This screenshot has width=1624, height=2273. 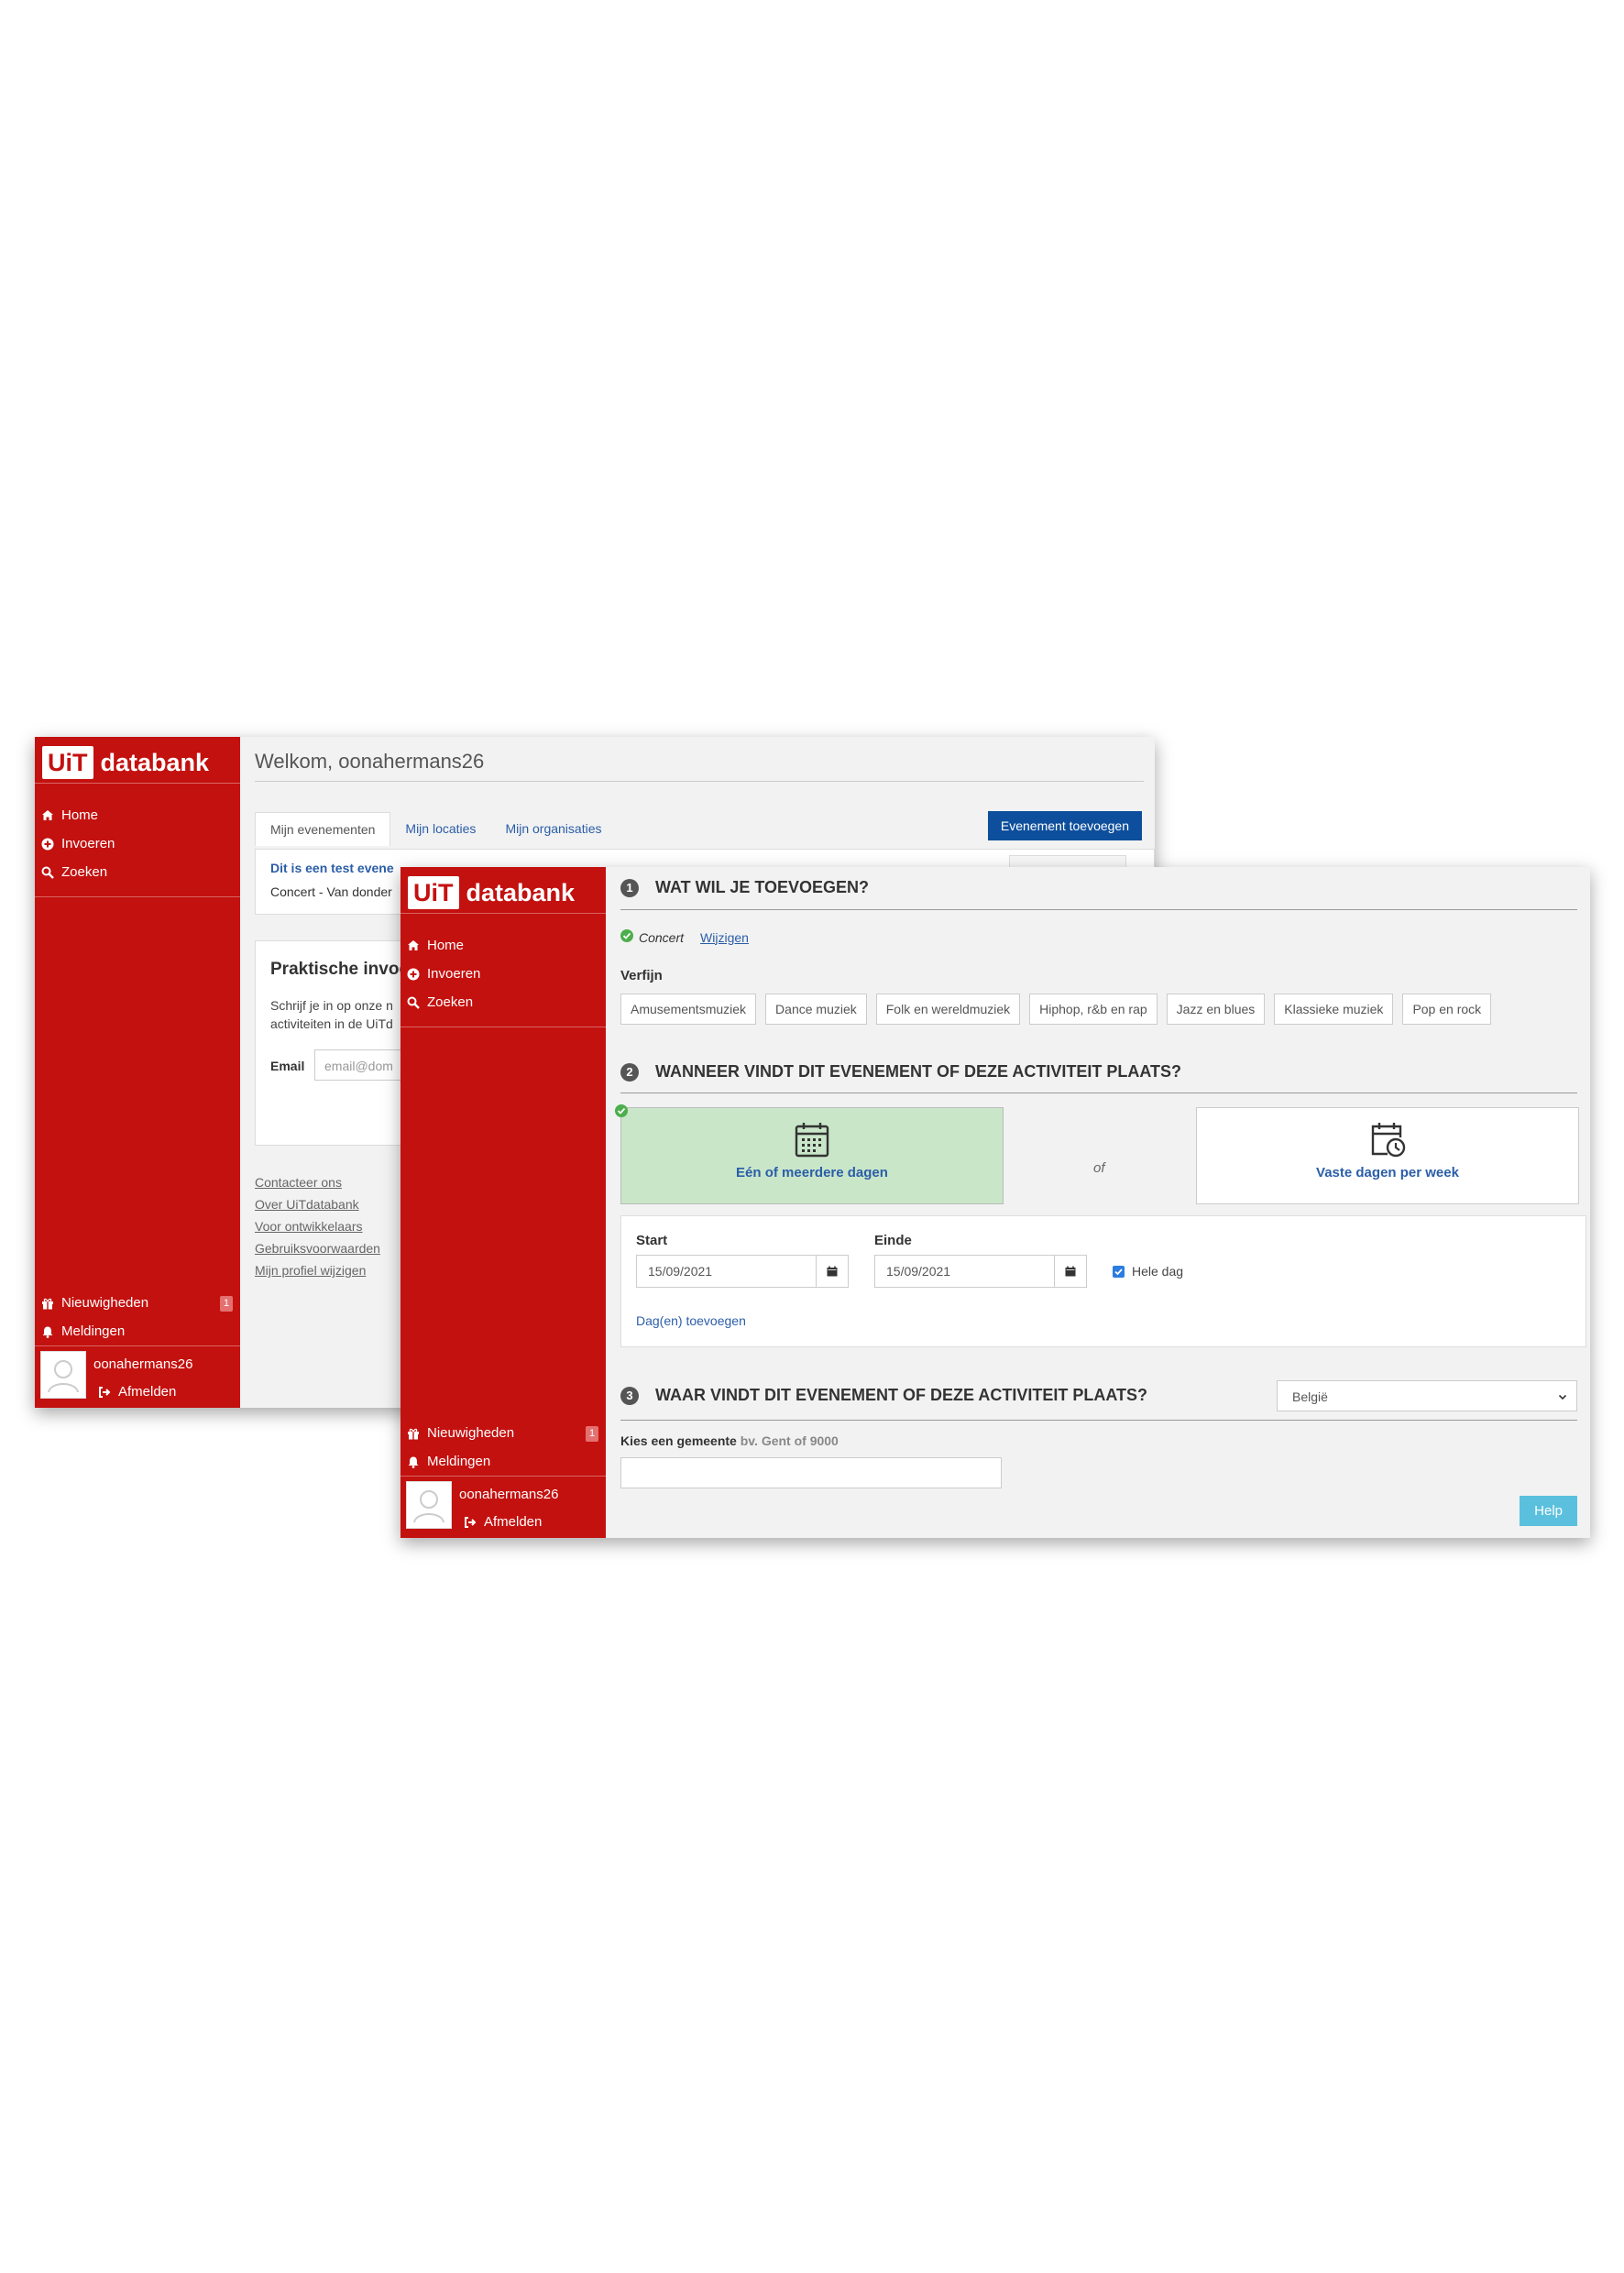 What do you see at coordinates (1310, 1396) in the screenshot?
I see `country-value: België` at bounding box center [1310, 1396].